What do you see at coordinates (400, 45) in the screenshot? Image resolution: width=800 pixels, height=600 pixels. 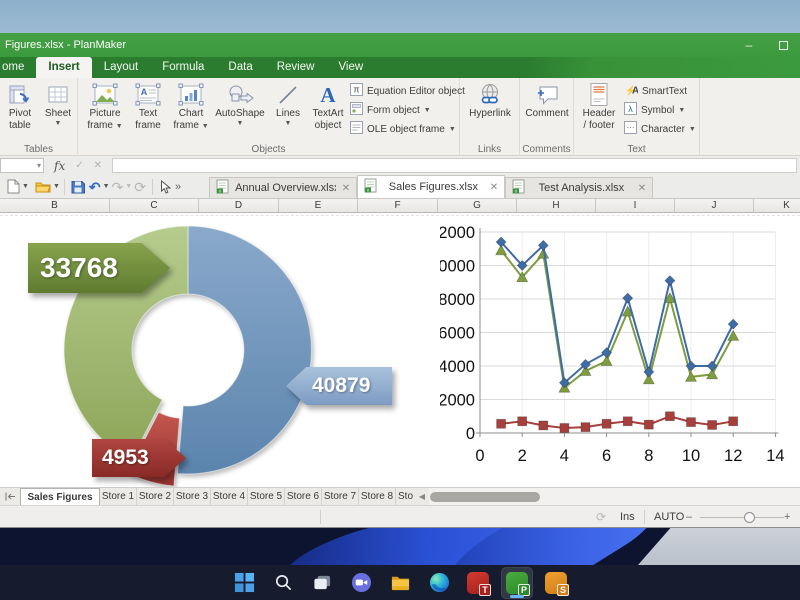 I see `title-bar: Figures.xlsx - PlanMaker –` at bounding box center [400, 45].